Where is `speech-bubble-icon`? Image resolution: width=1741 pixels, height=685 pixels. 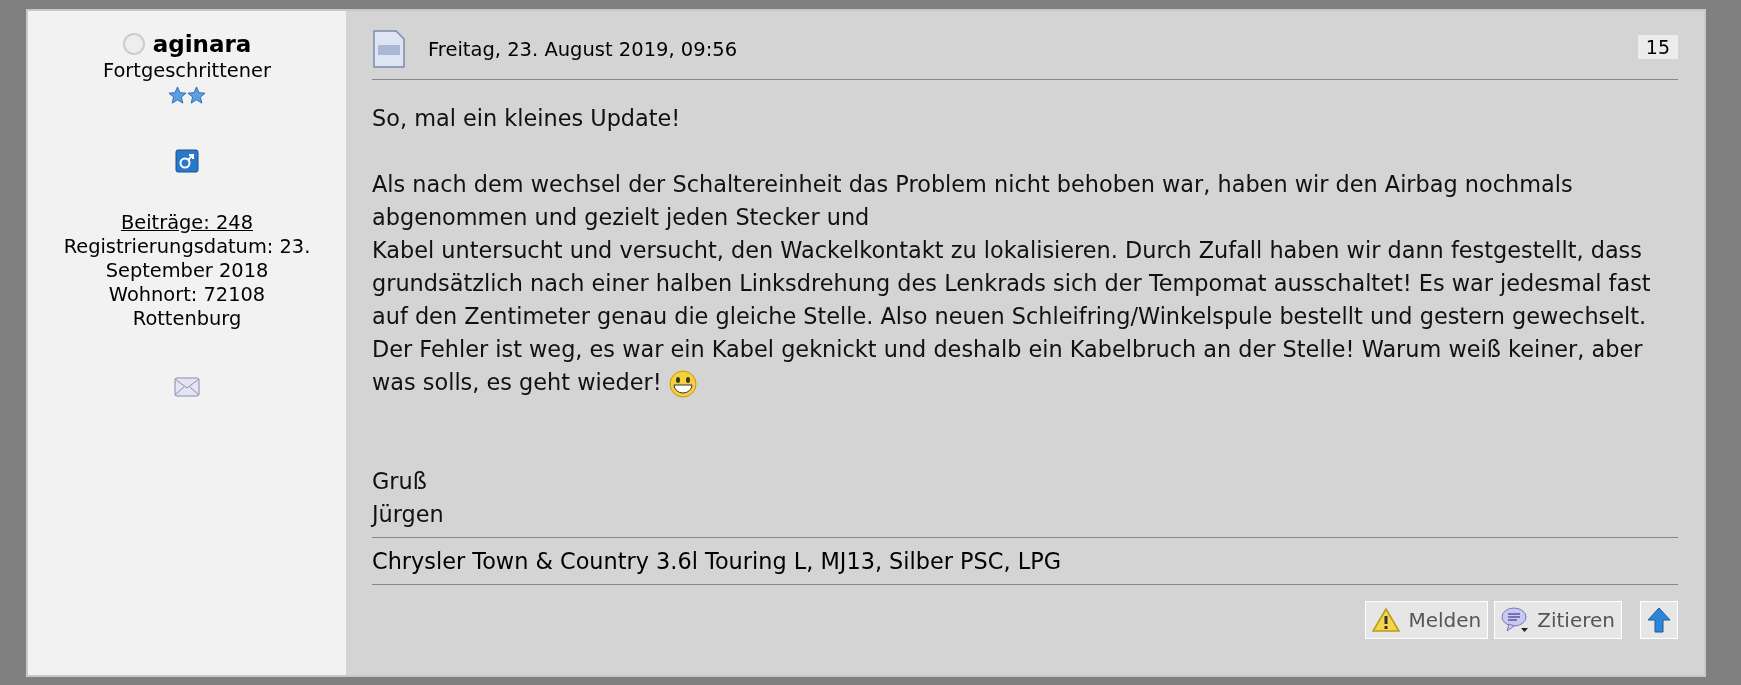 speech-bubble-icon is located at coordinates (1515, 620).